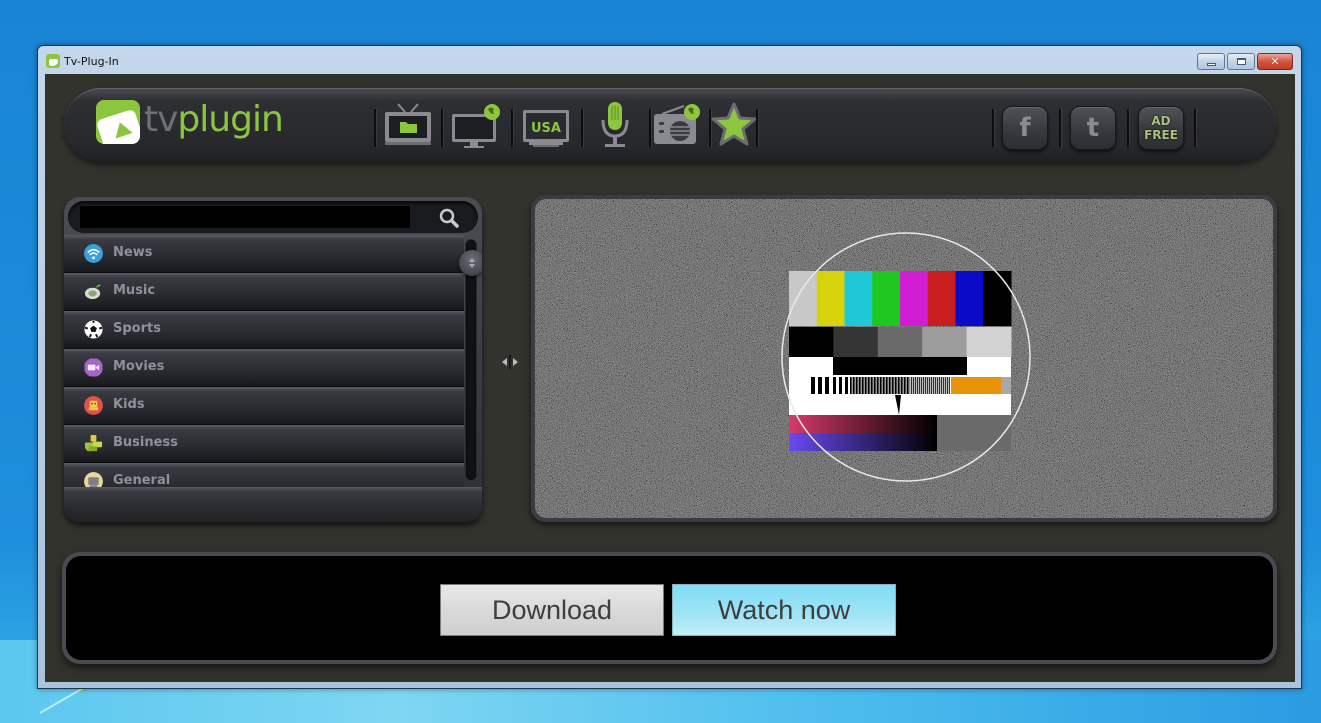 The width and height of the screenshot is (1321, 723). Describe the element at coordinates (510, 362) in the screenshot. I see `panel-splitter-handle` at that location.